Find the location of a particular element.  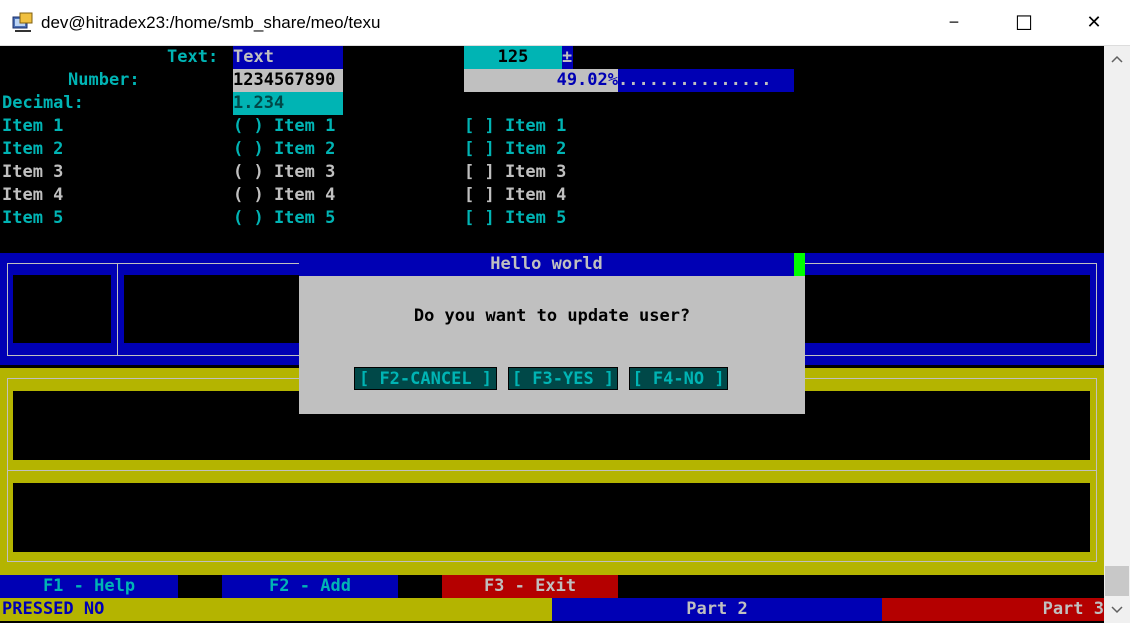

list-item: Item 2 is located at coordinates (32, 149).